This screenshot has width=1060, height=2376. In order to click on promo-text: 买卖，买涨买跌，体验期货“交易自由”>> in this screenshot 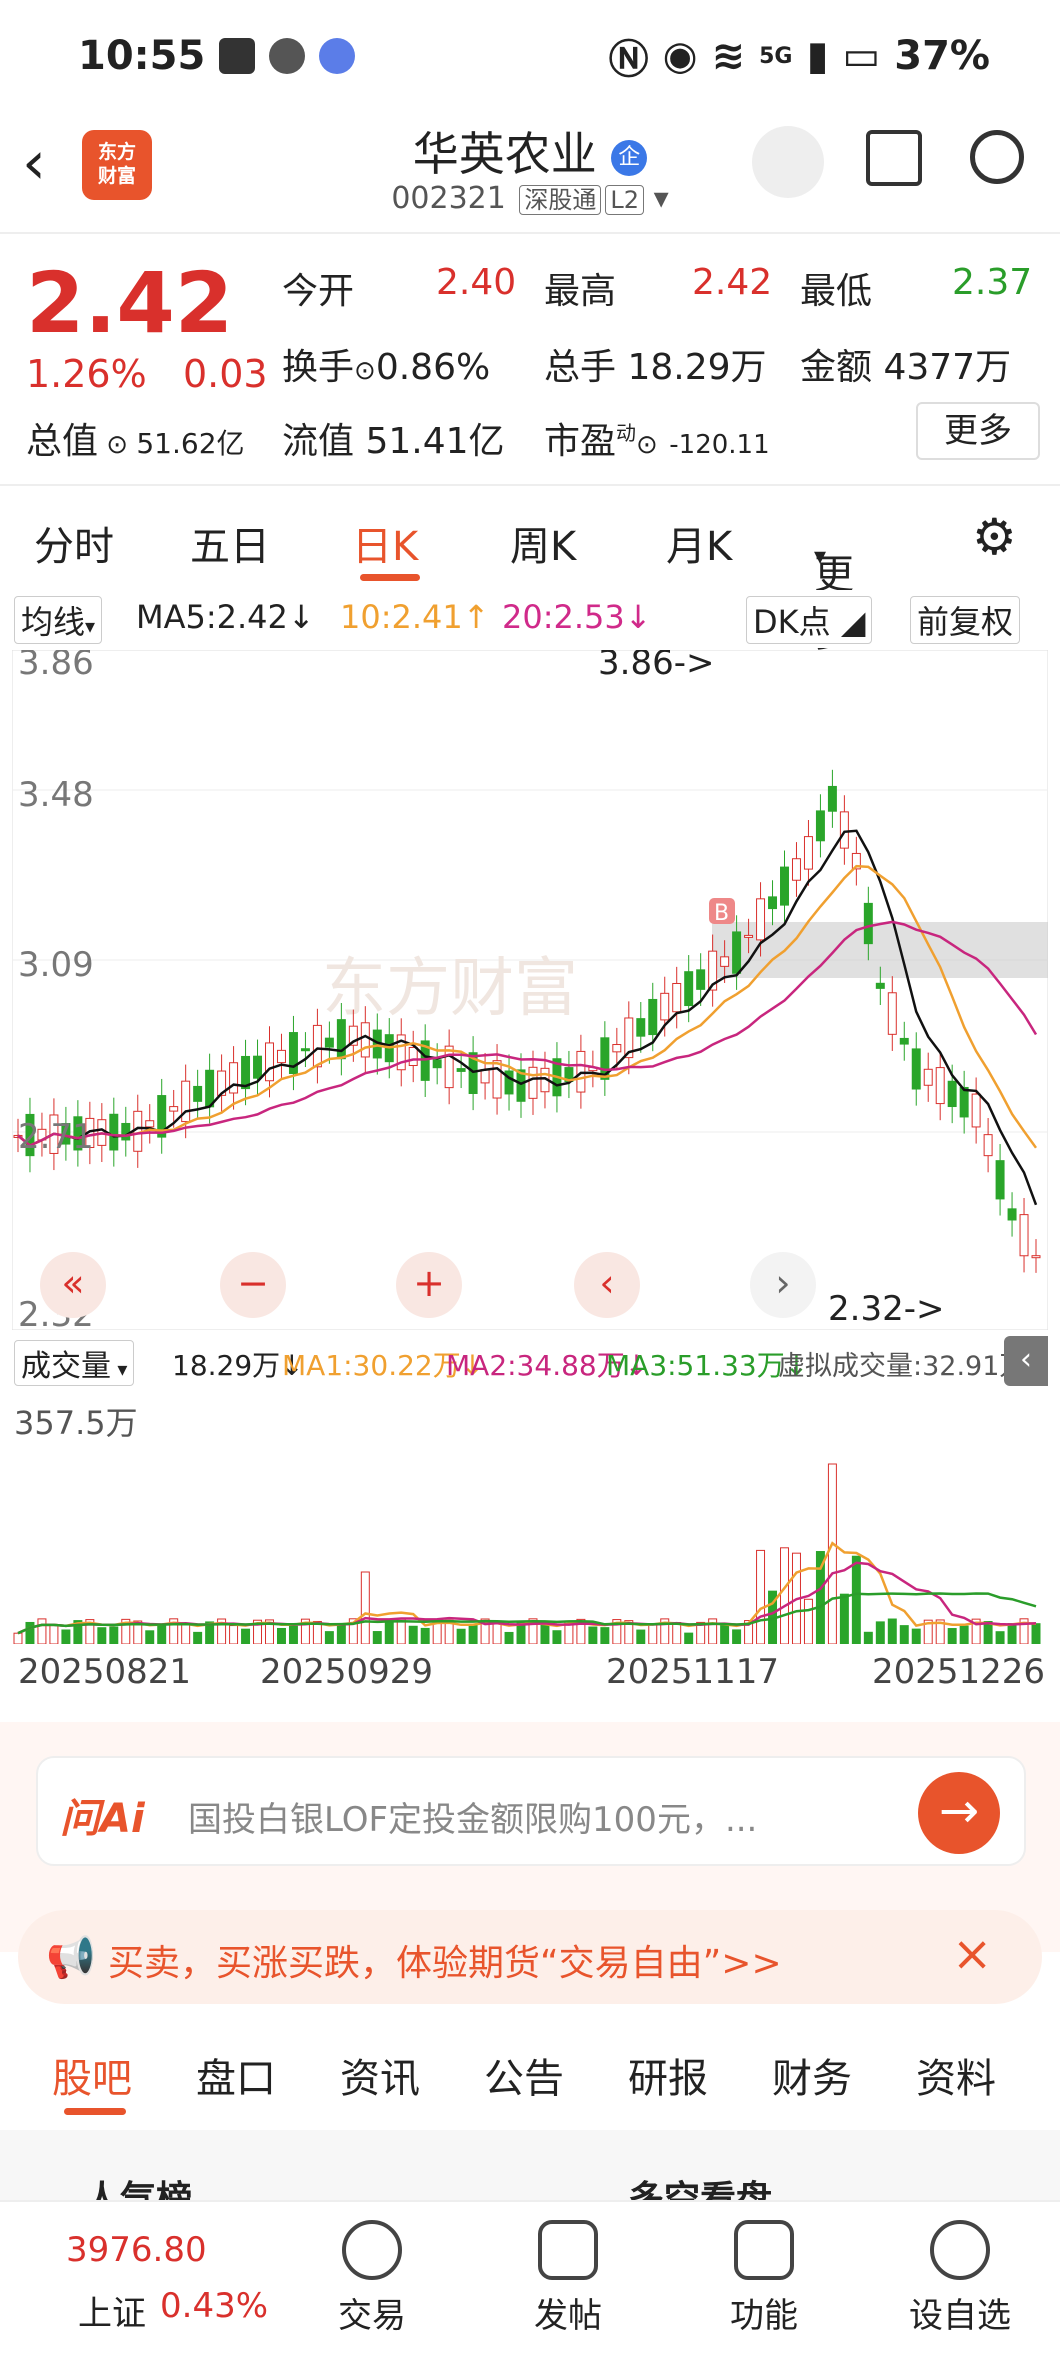, I will do `click(445, 1963)`.